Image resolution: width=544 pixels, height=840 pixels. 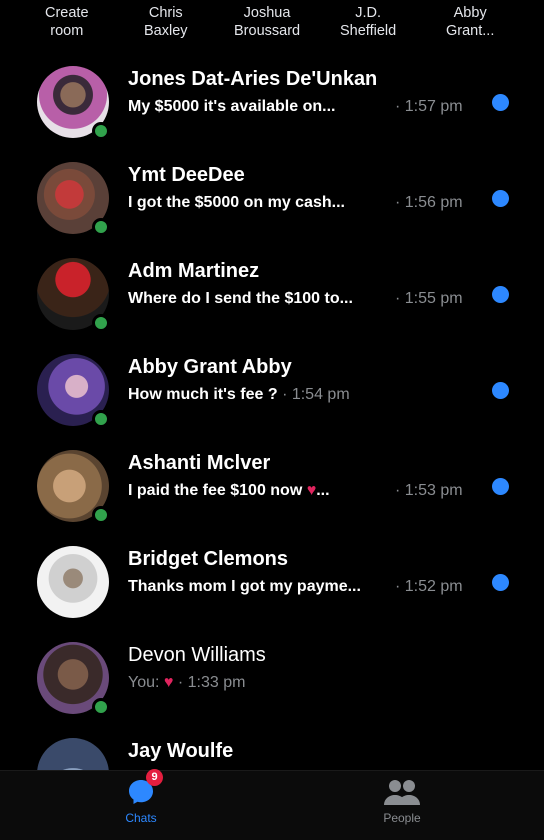 I want to click on message-time: · 1:54 pm, so click(x=316, y=394).